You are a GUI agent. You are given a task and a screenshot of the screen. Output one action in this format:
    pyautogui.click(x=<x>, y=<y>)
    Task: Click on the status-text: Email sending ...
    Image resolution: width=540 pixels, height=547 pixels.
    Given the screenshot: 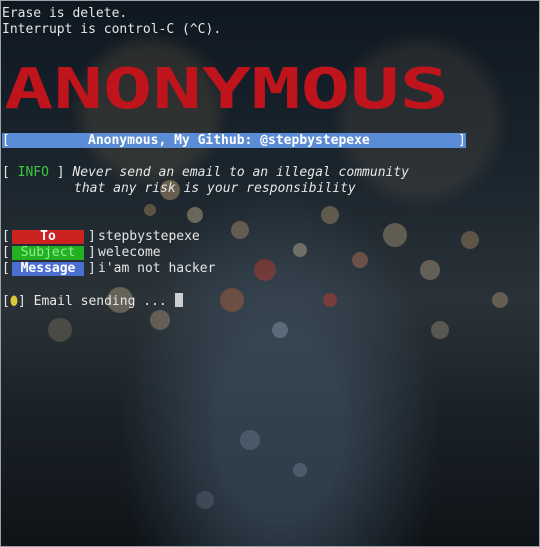 What is the action you would take?
    pyautogui.click(x=100, y=301)
    